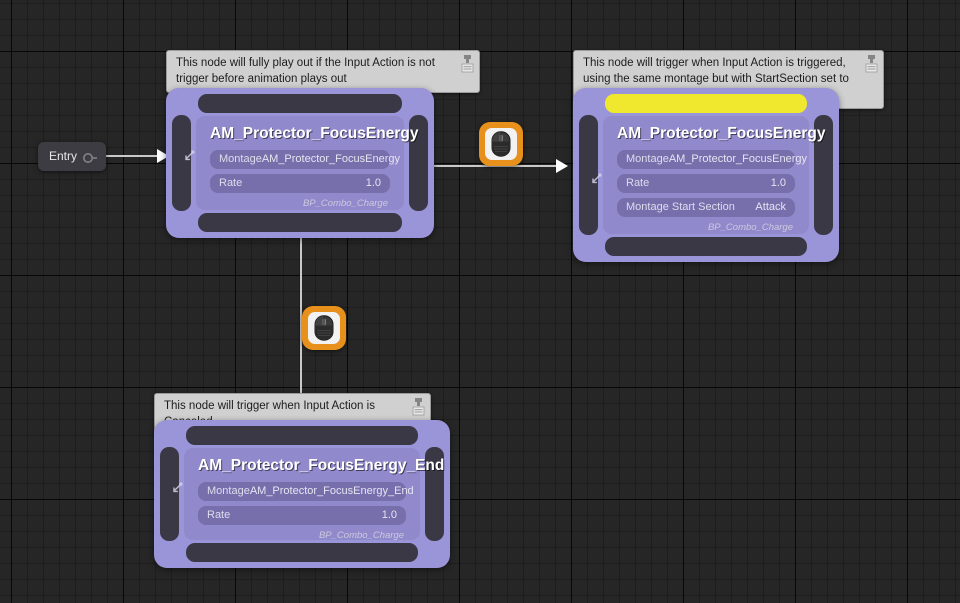 This screenshot has width=960, height=603. What do you see at coordinates (770, 207) in the screenshot?
I see `state-property-value: Attack` at bounding box center [770, 207].